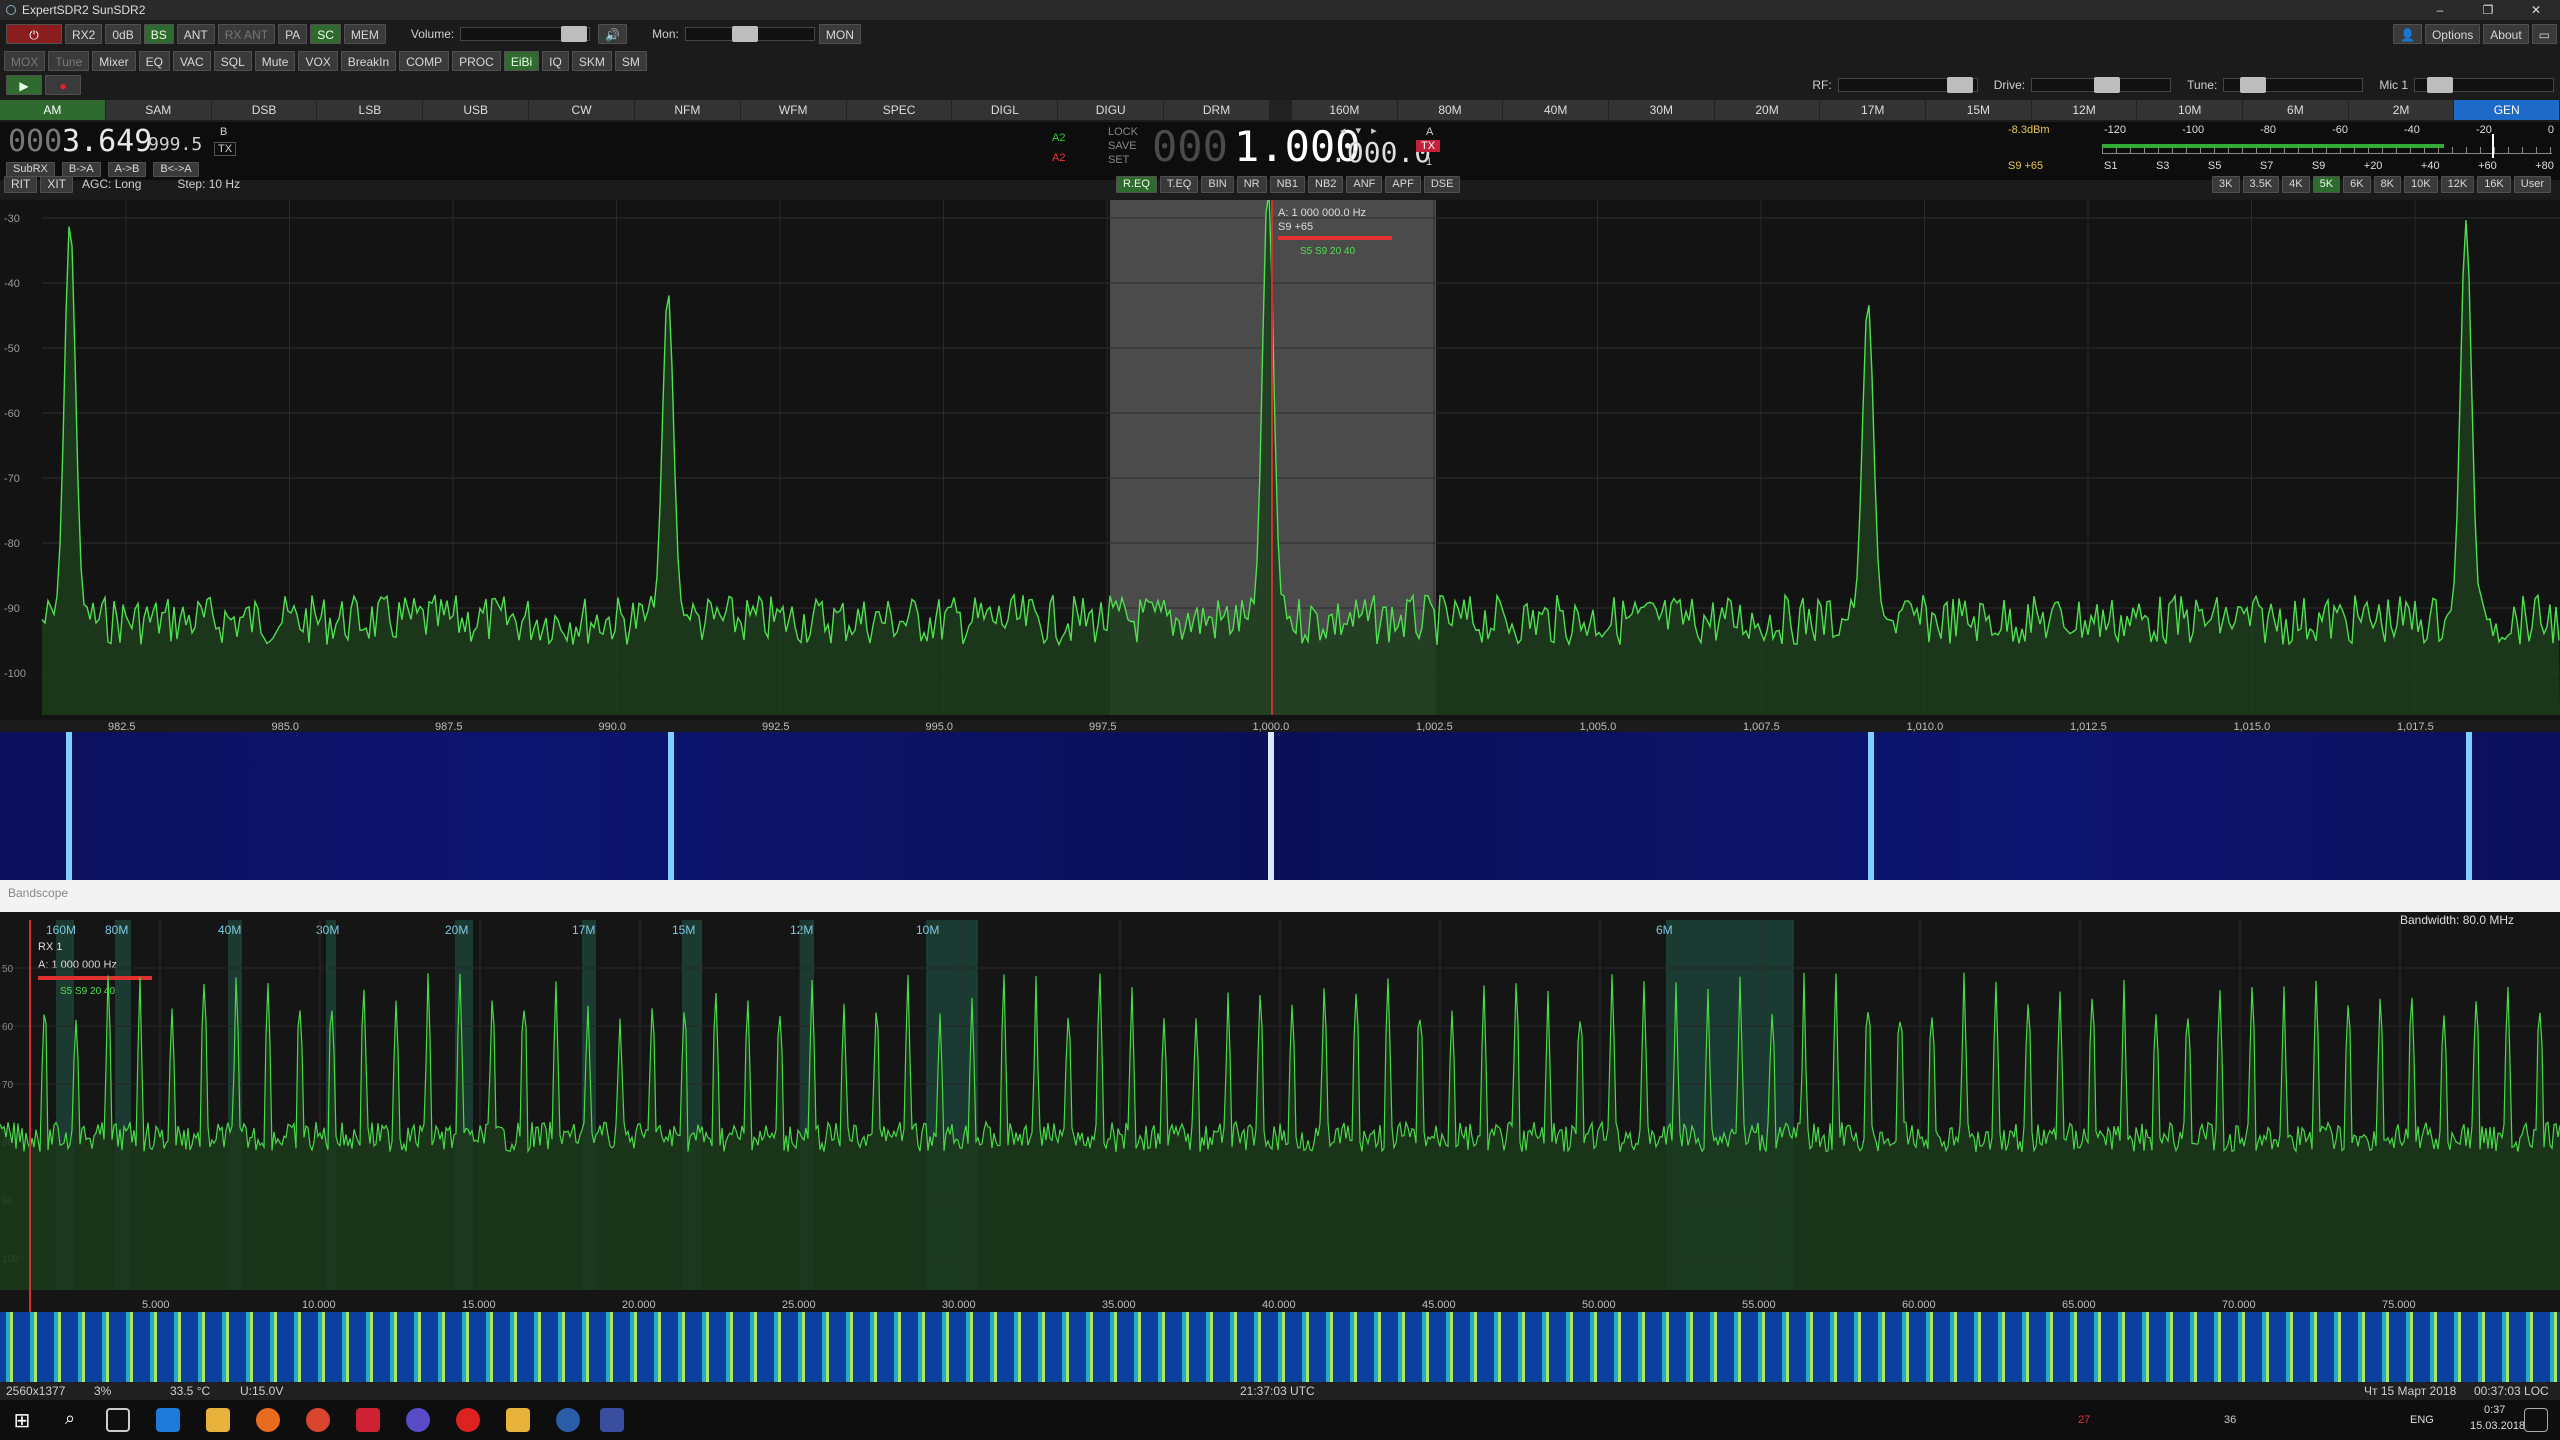  I want to click on band-80m: 80M, so click(1450, 110).